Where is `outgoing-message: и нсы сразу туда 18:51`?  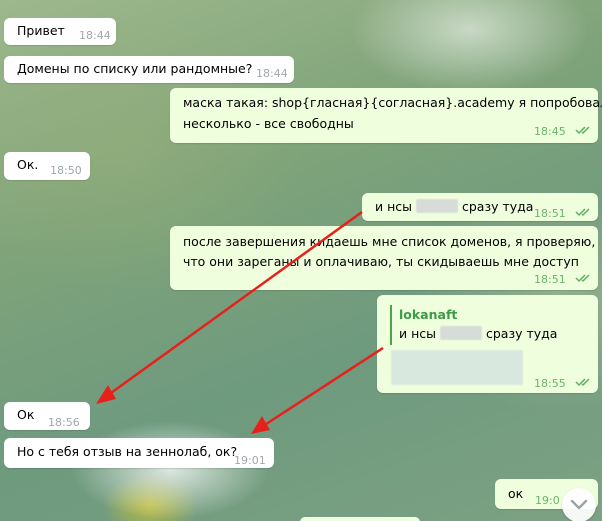 outgoing-message: и нсы сразу туда 18:51 is located at coordinates (480, 207).